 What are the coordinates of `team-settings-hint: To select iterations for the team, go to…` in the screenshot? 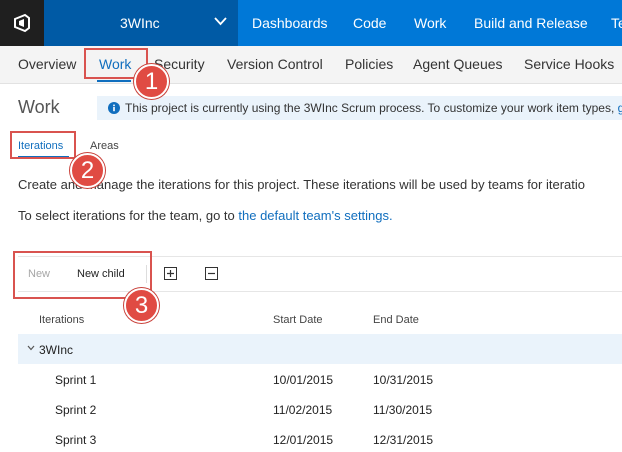 It's located at (205, 215).